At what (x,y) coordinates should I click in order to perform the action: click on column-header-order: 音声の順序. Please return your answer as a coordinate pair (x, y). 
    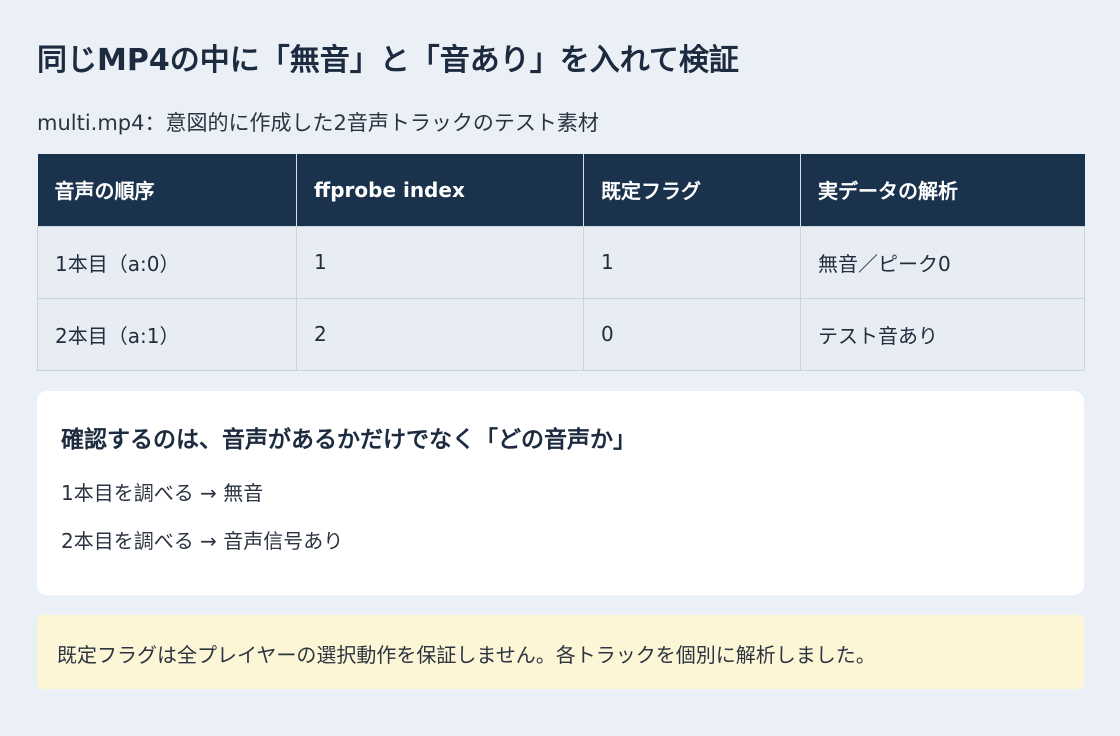
    Looking at the image, I should click on (167, 190).